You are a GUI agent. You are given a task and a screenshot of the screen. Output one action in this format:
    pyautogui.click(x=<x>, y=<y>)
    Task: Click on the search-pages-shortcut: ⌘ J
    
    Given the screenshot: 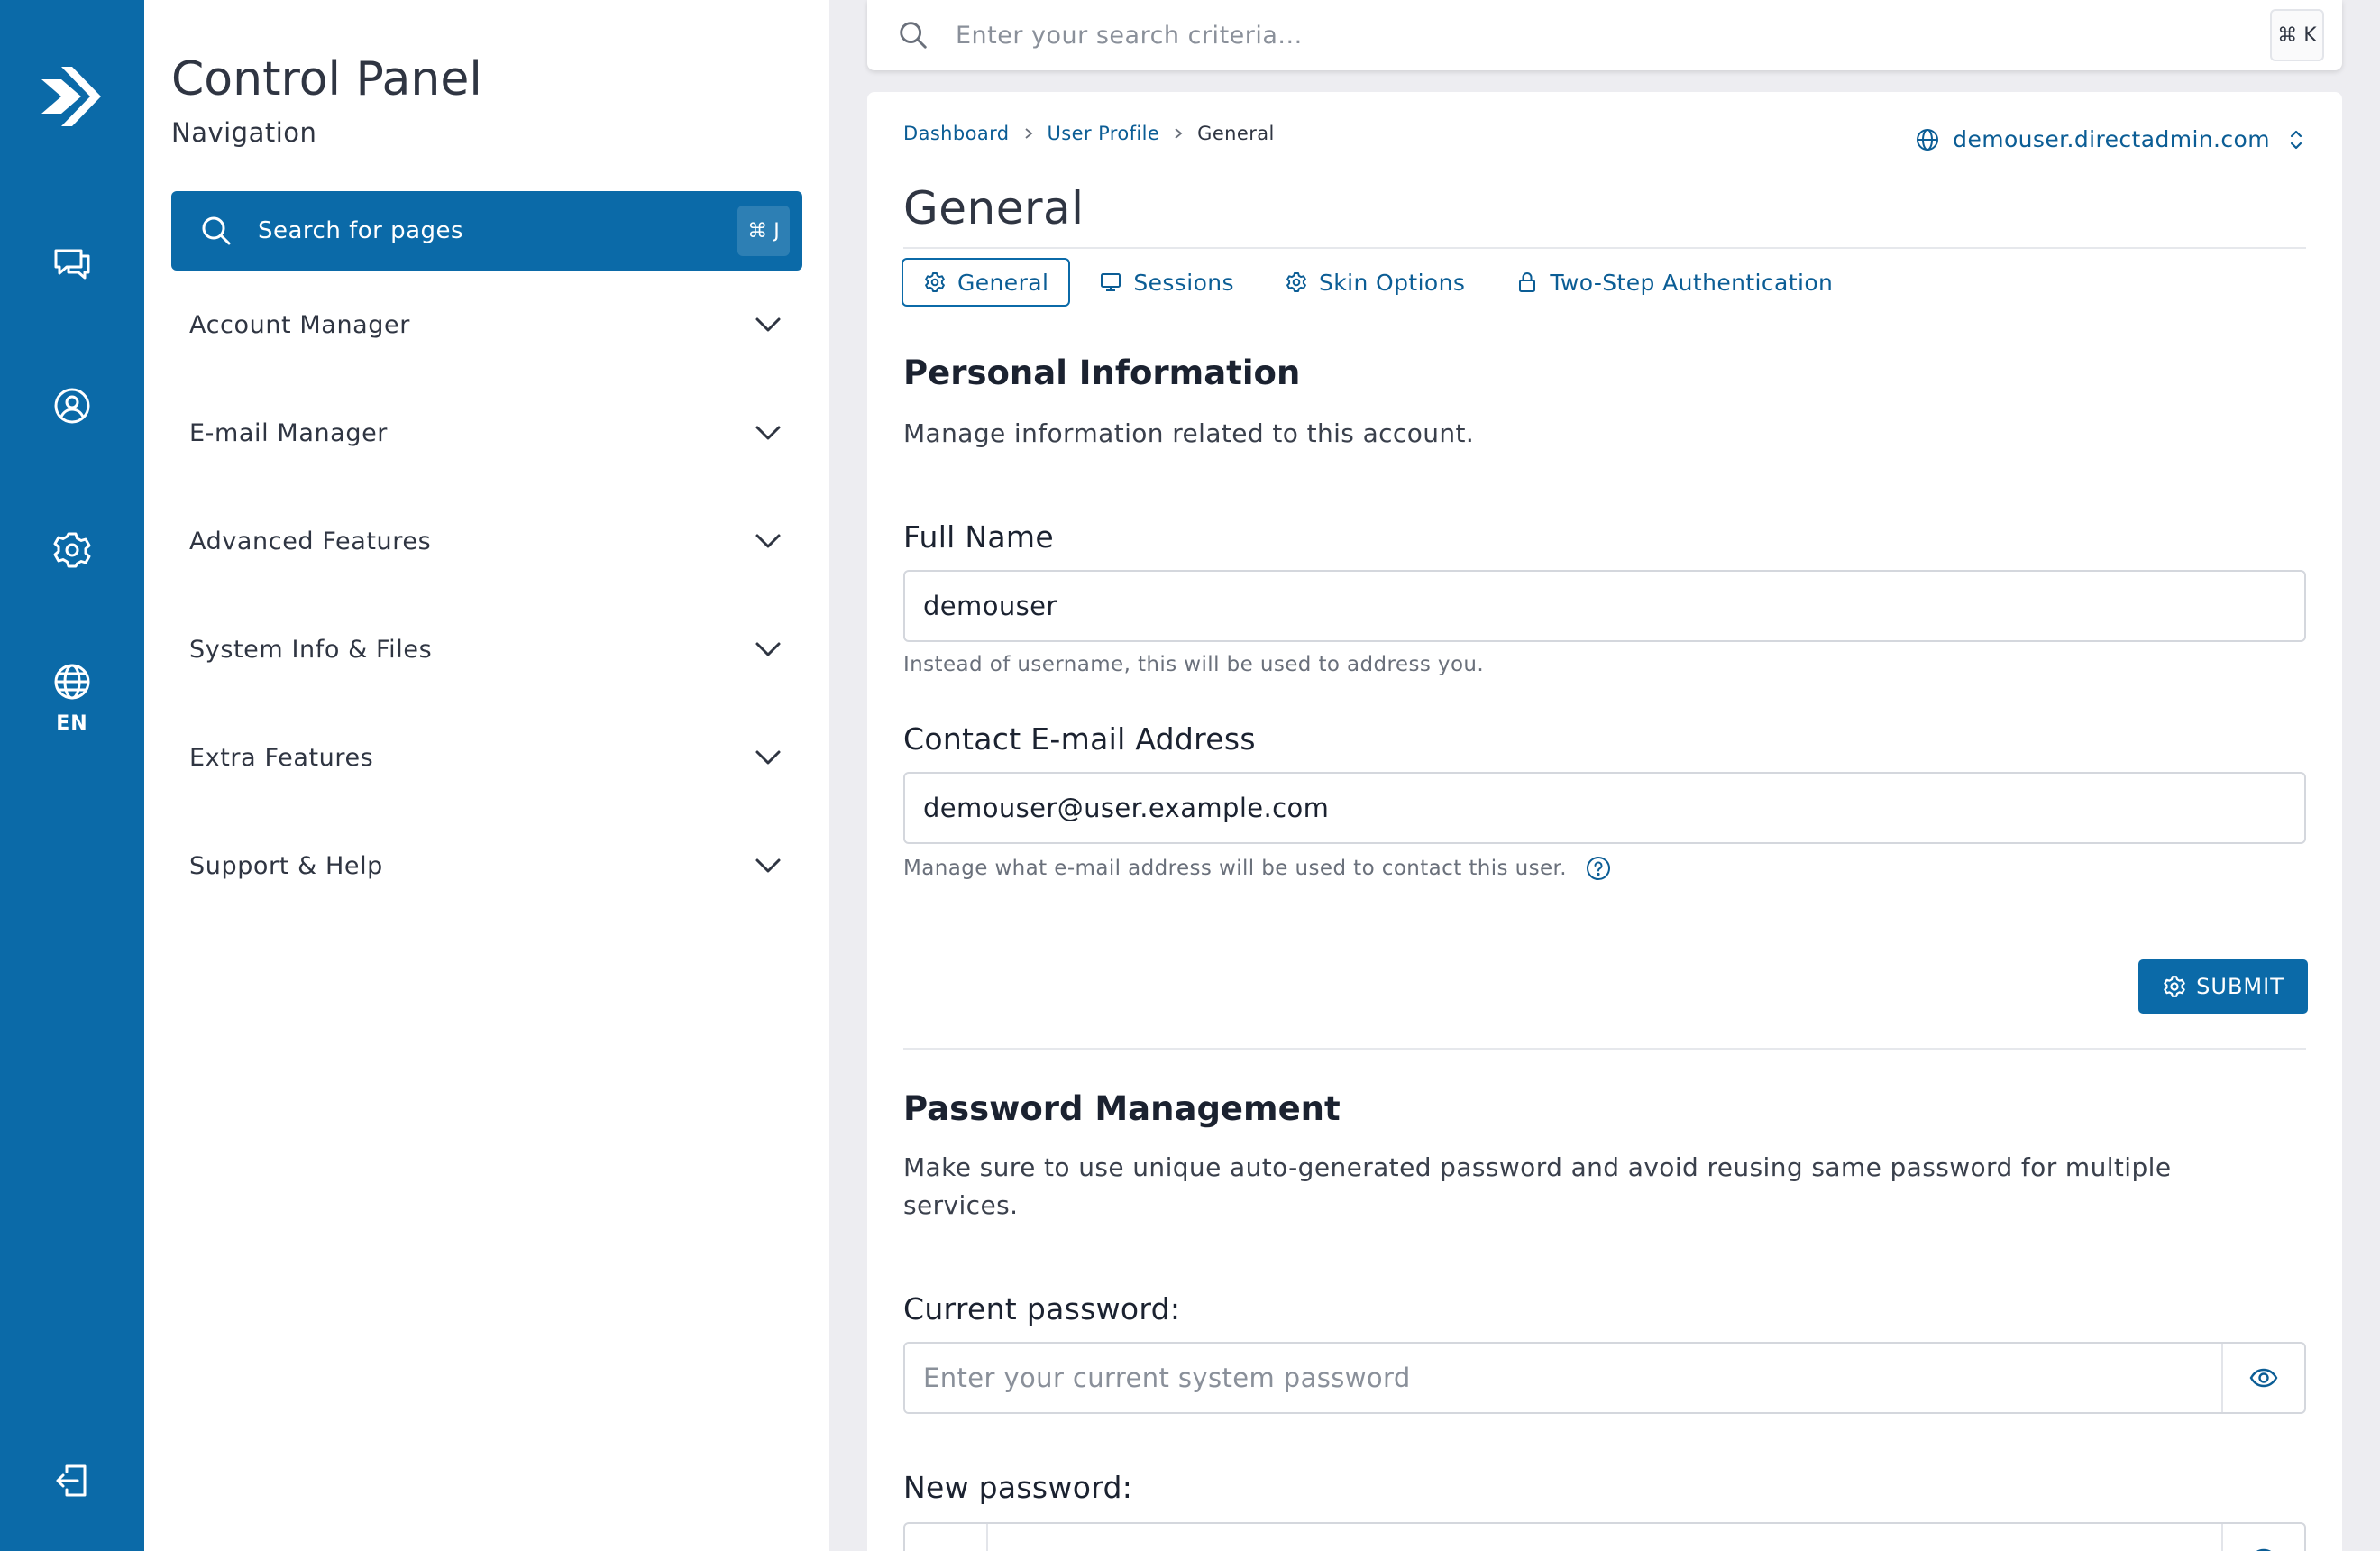 What is the action you would take?
    pyautogui.click(x=763, y=231)
    